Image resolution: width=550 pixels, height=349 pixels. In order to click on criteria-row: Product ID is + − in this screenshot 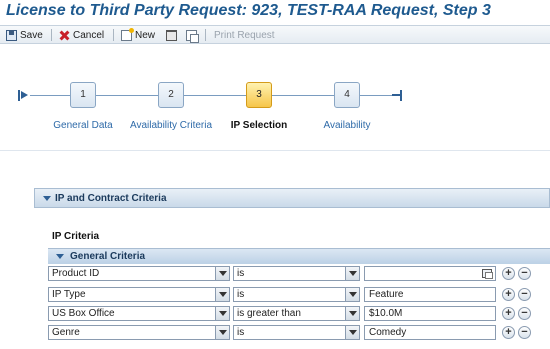, I will do `click(299, 274)`.